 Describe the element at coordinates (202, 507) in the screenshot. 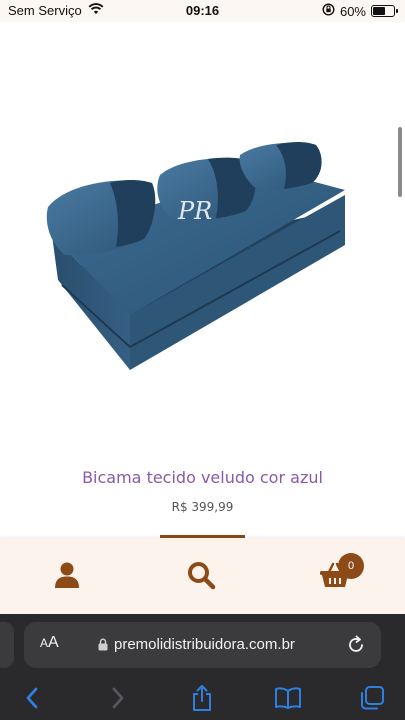

I see `product-price: R$ 399,99` at that location.